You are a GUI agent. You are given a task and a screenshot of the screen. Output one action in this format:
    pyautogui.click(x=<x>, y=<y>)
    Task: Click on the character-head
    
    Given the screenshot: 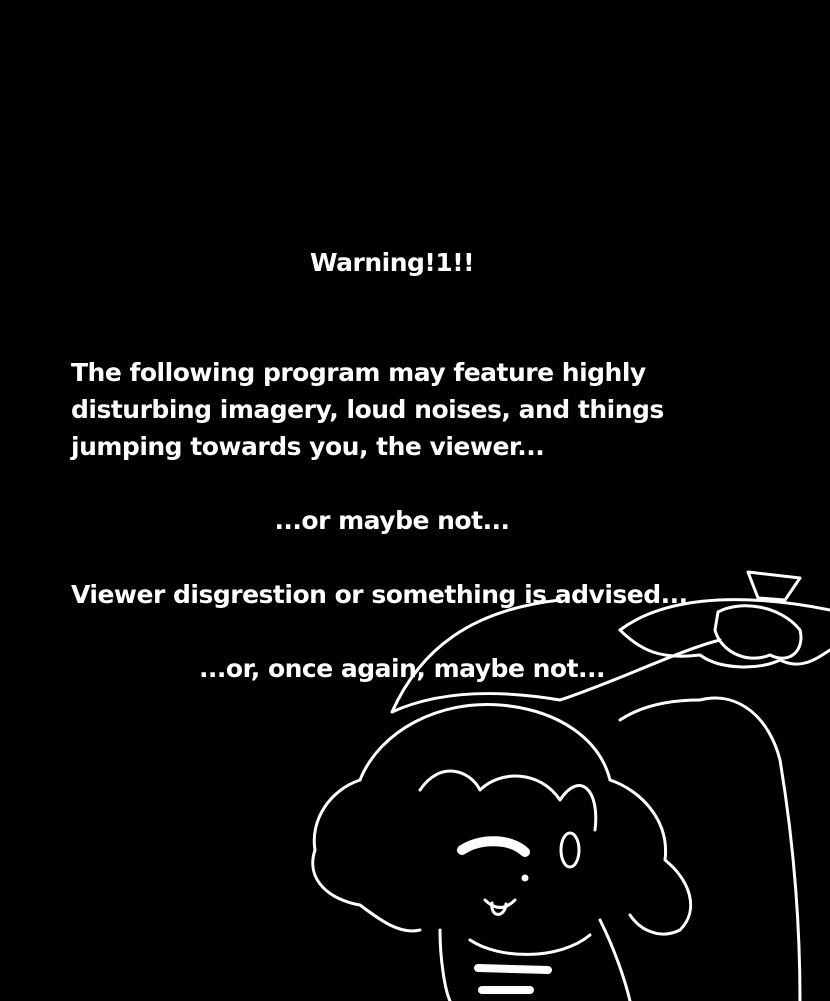 What is the action you would take?
    pyautogui.click(x=502, y=851)
    